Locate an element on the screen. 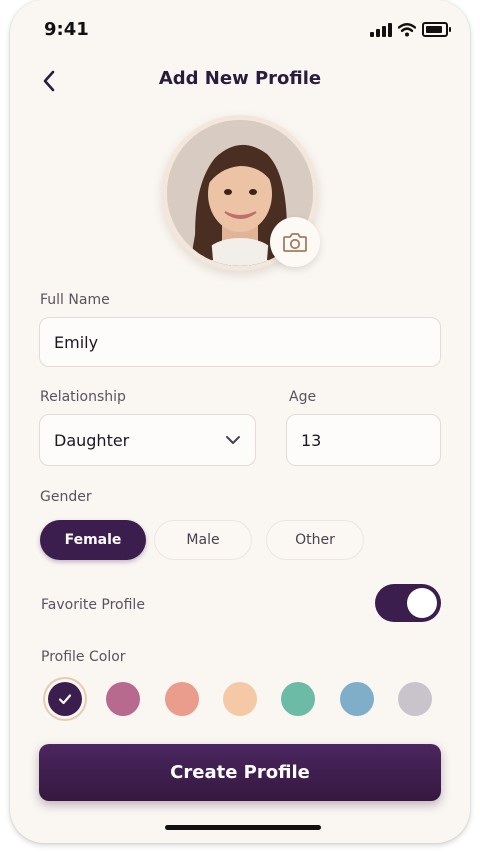 This screenshot has height=853, width=480. check-icon is located at coordinates (65, 699).